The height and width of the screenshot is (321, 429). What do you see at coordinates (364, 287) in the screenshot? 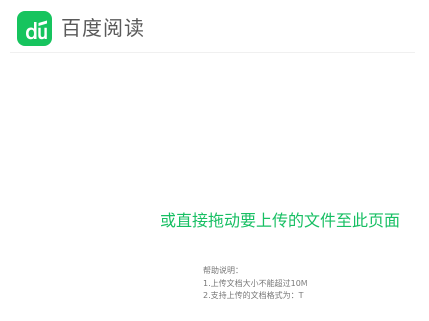
I see `help-fade-overlay` at bounding box center [364, 287].